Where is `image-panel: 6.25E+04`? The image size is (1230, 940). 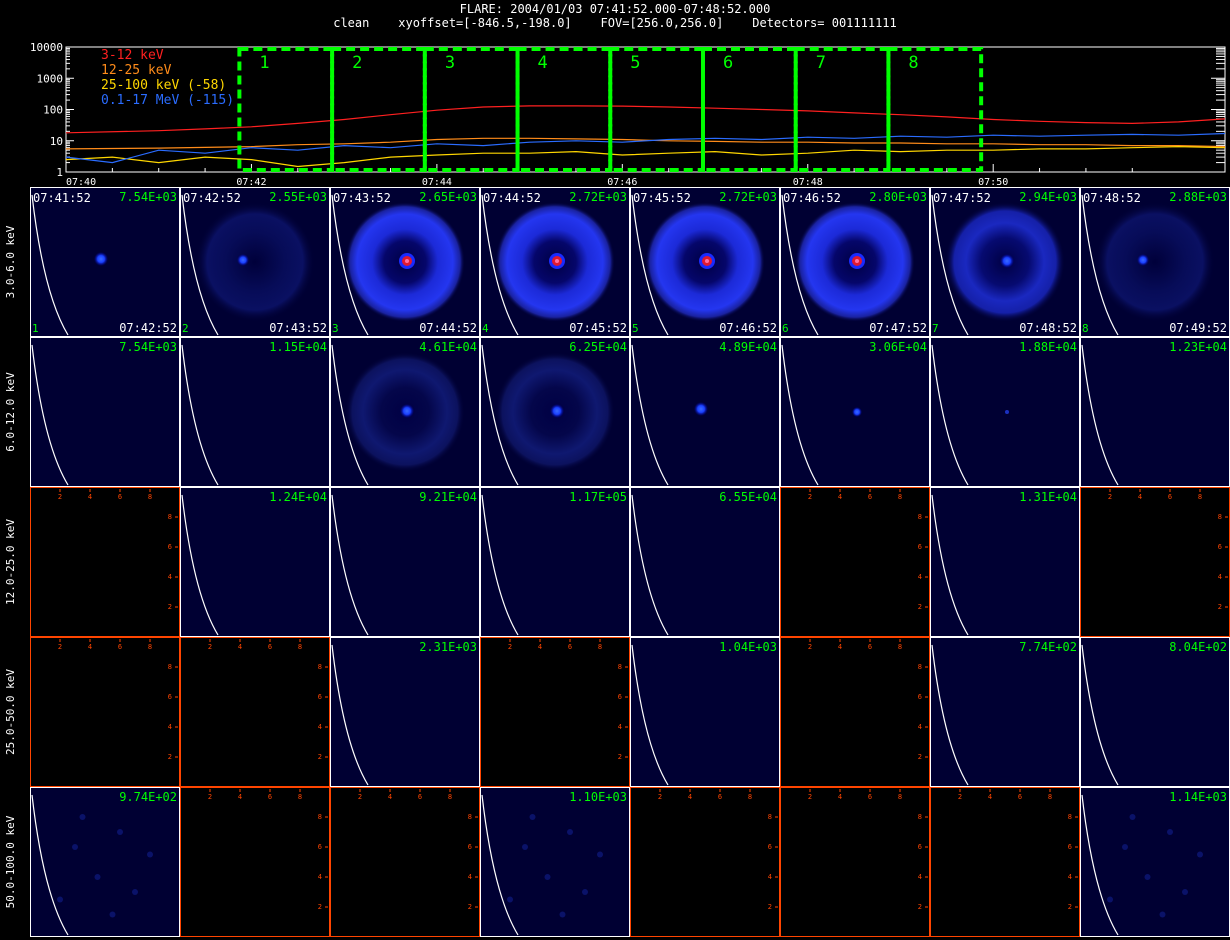 image-panel: 6.25E+04 is located at coordinates (555, 412).